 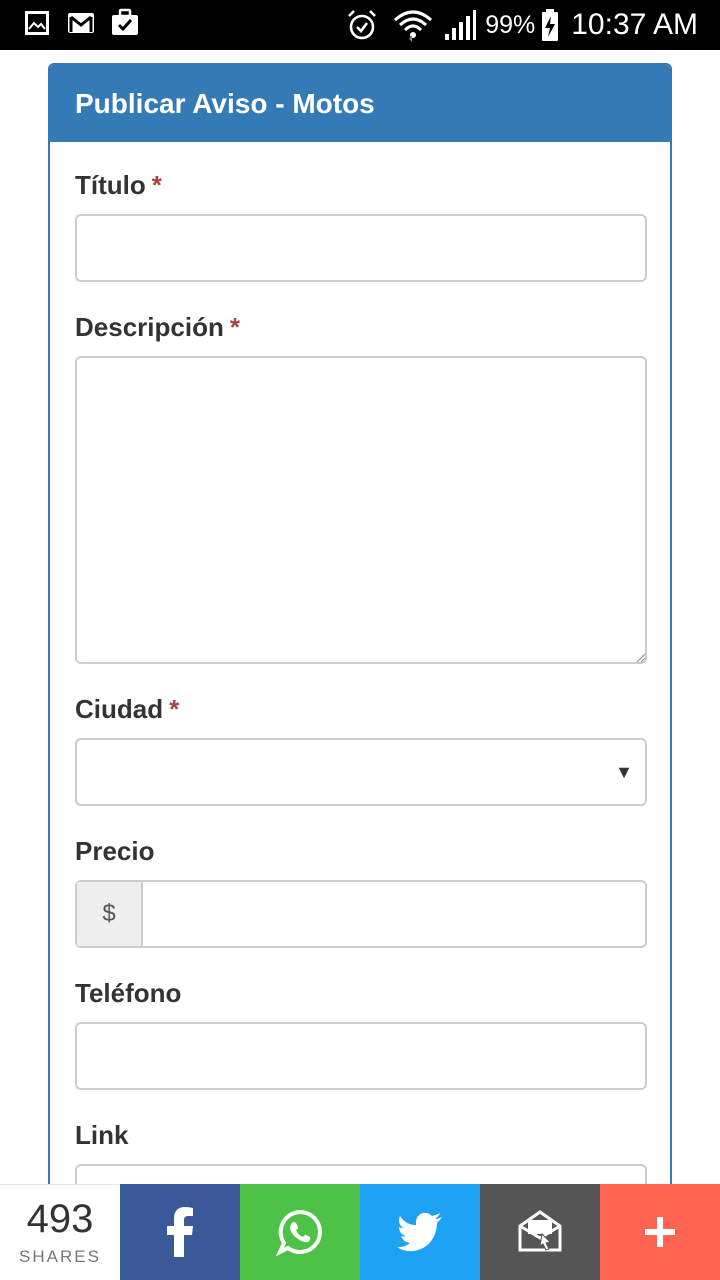 I want to click on system-status: 99% 10:37 AM, so click(x=521, y=25).